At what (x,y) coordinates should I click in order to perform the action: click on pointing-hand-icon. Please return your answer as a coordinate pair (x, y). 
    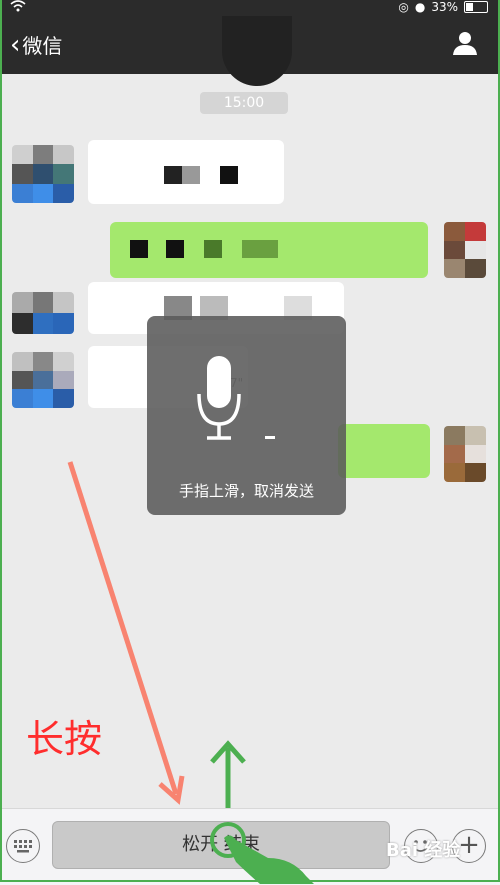
    Looking at the image, I should click on (262, 853).